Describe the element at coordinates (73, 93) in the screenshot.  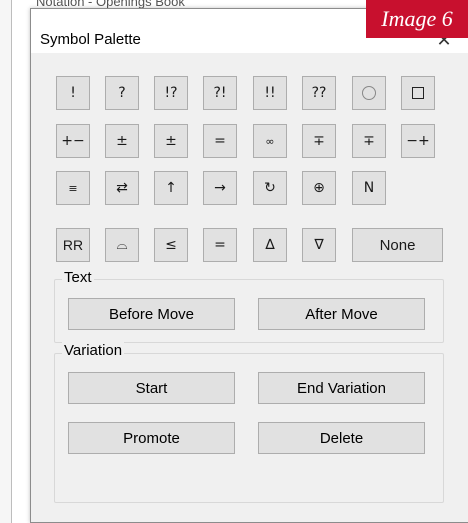
I see `symbol-button-good-move: !` at that location.